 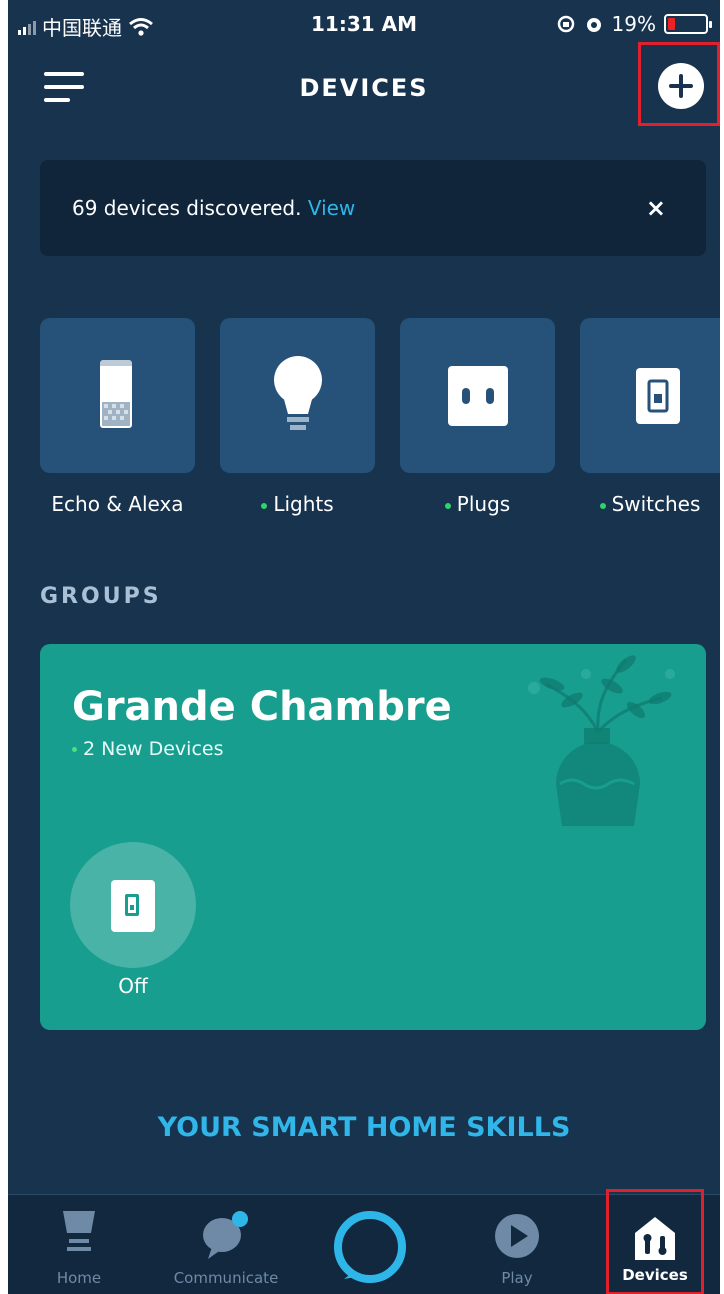 I want to click on tab-alexa, so click(x=370, y=1244).